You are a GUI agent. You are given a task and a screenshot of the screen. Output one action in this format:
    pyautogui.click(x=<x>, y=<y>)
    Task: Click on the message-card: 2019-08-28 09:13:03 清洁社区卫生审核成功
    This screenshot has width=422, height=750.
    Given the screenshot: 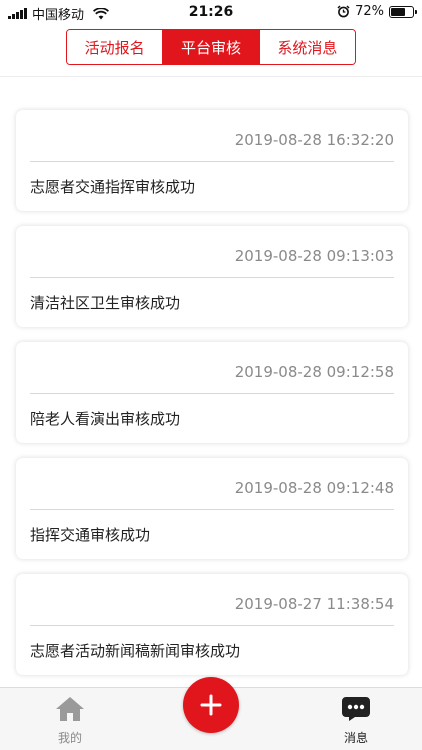 What is the action you would take?
    pyautogui.click(x=212, y=276)
    